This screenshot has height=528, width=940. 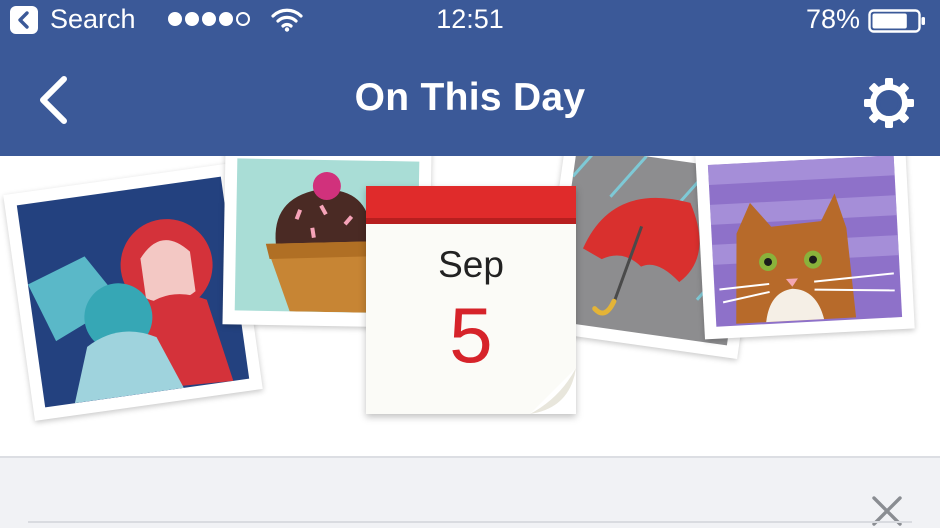 I want to click on page-title: On This Day, so click(x=470, y=97).